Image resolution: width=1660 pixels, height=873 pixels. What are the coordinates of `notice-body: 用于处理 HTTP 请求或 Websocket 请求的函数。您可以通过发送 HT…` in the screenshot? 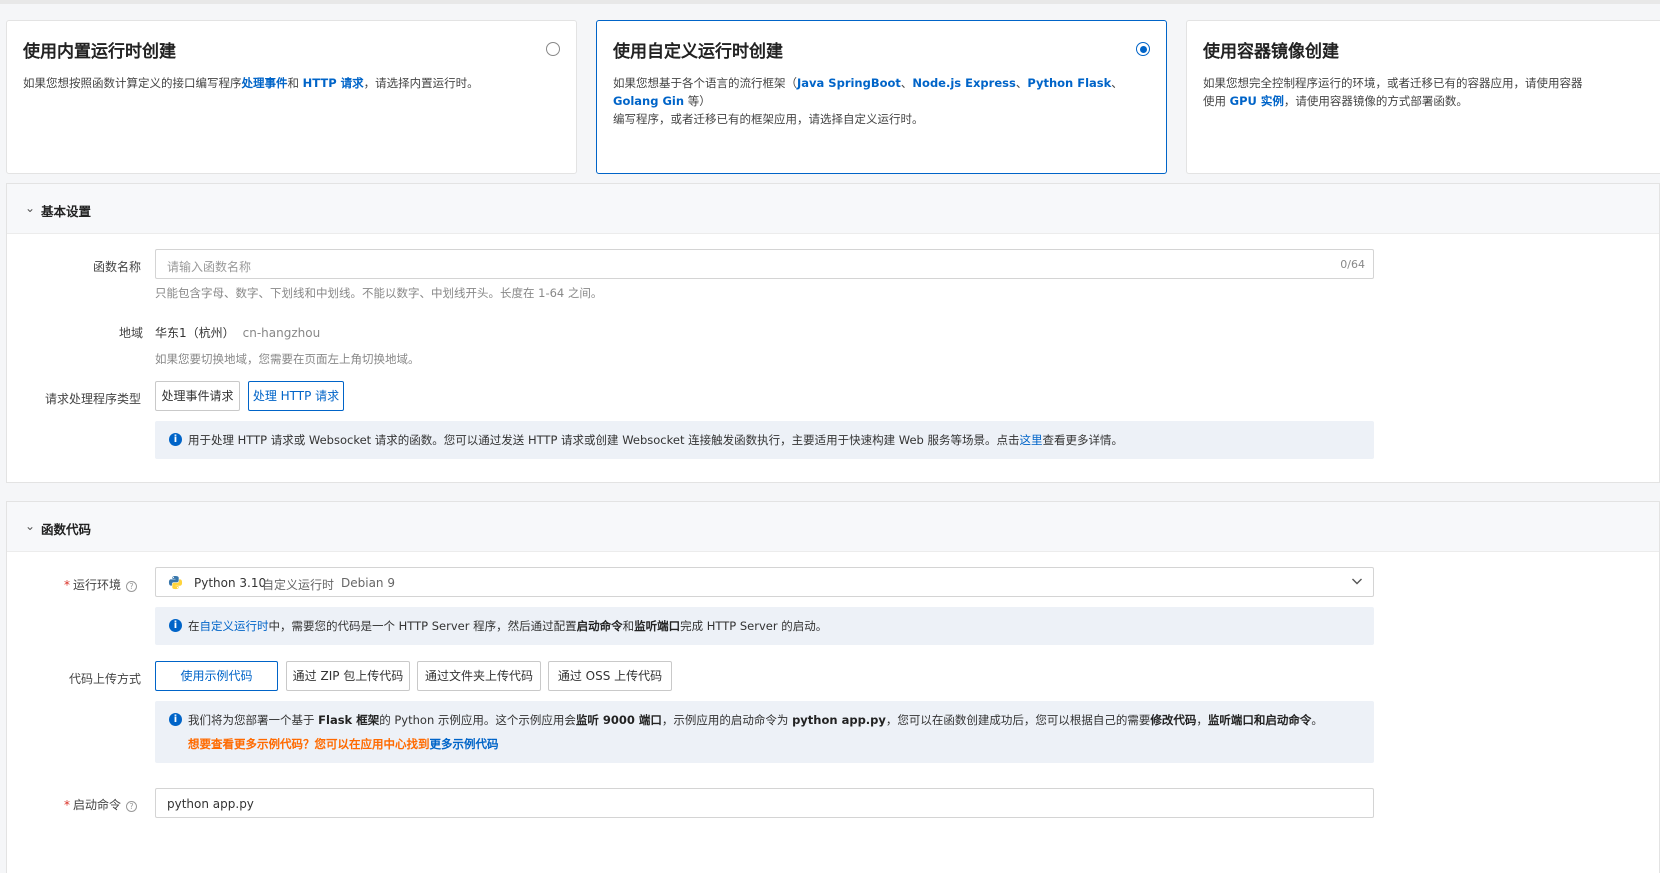 It's located at (604, 440).